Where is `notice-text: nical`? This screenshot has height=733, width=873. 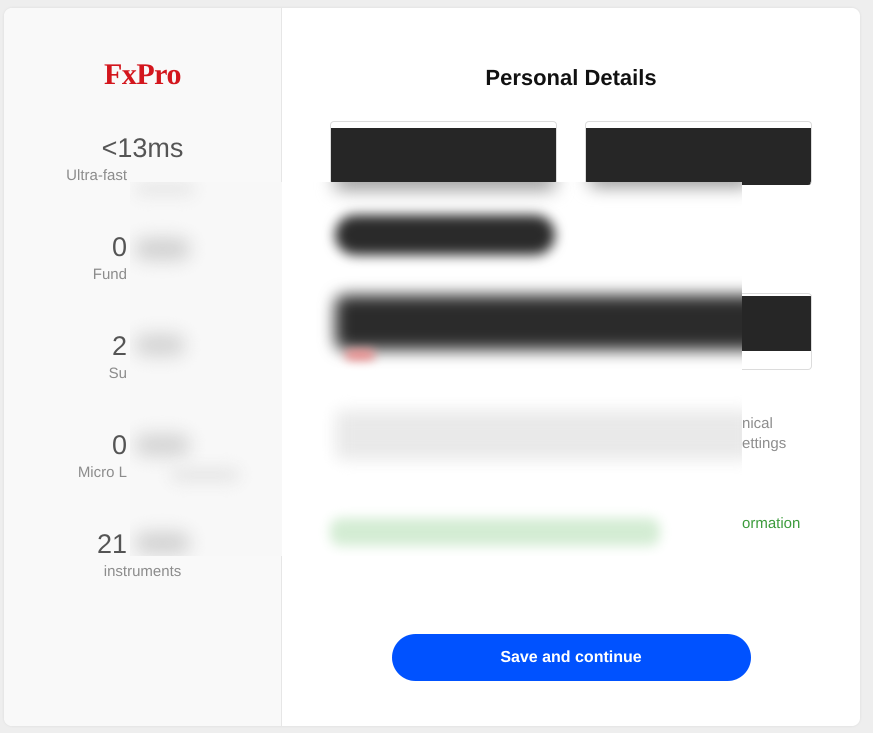 notice-text: nical is located at coordinates (757, 423).